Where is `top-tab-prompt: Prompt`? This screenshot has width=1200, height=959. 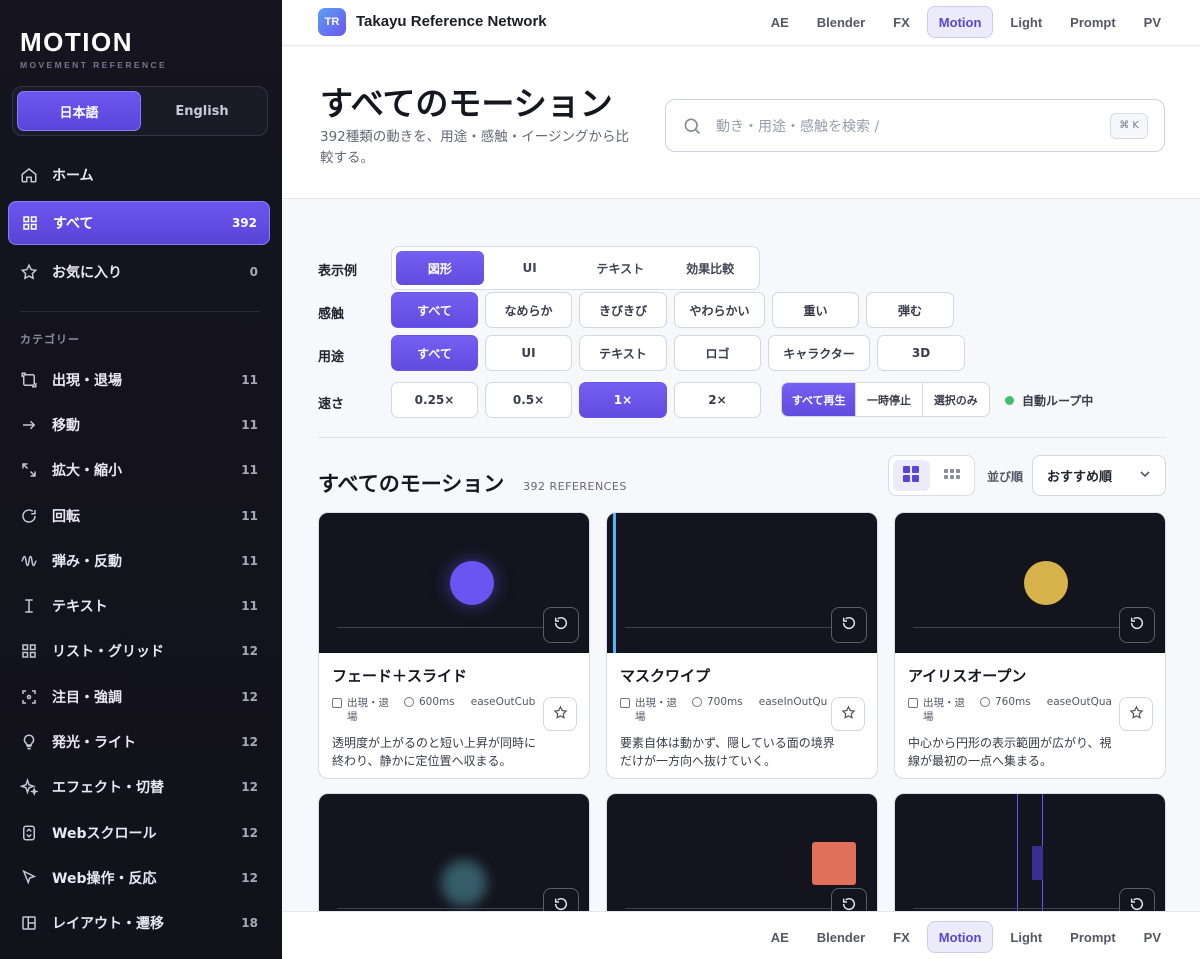 top-tab-prompt: Prompt is located at coordinates (1093, 22).